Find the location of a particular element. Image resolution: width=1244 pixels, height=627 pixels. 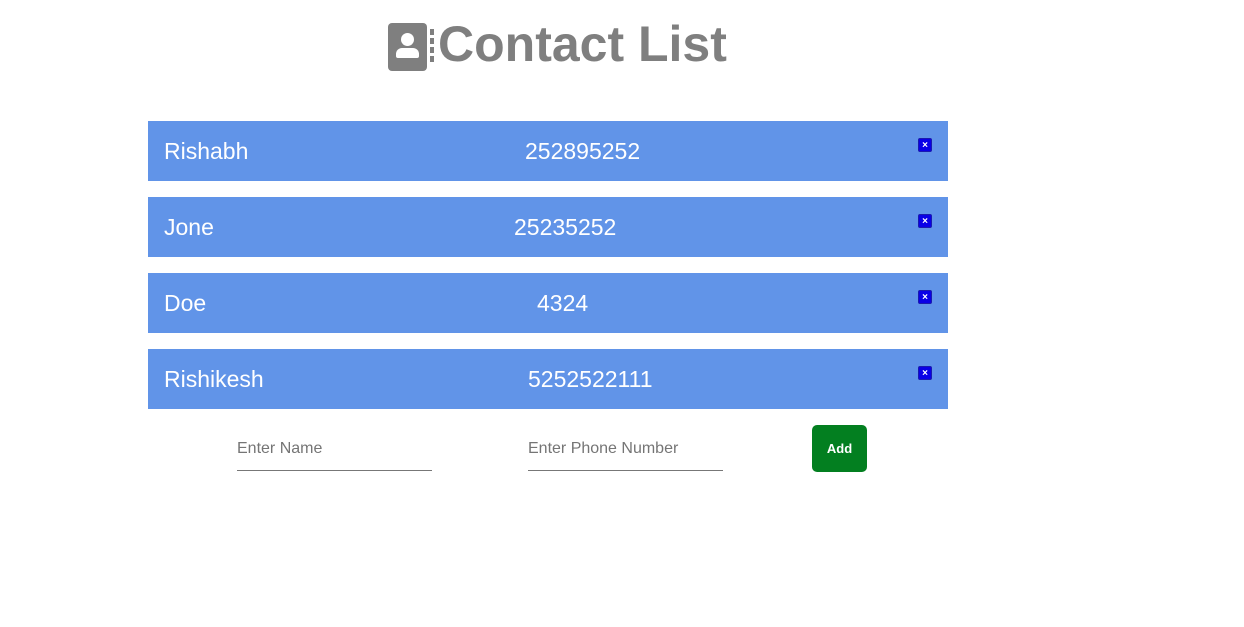

contact-row: Rishabh 252895252 × is located at coordinates (548, 151).